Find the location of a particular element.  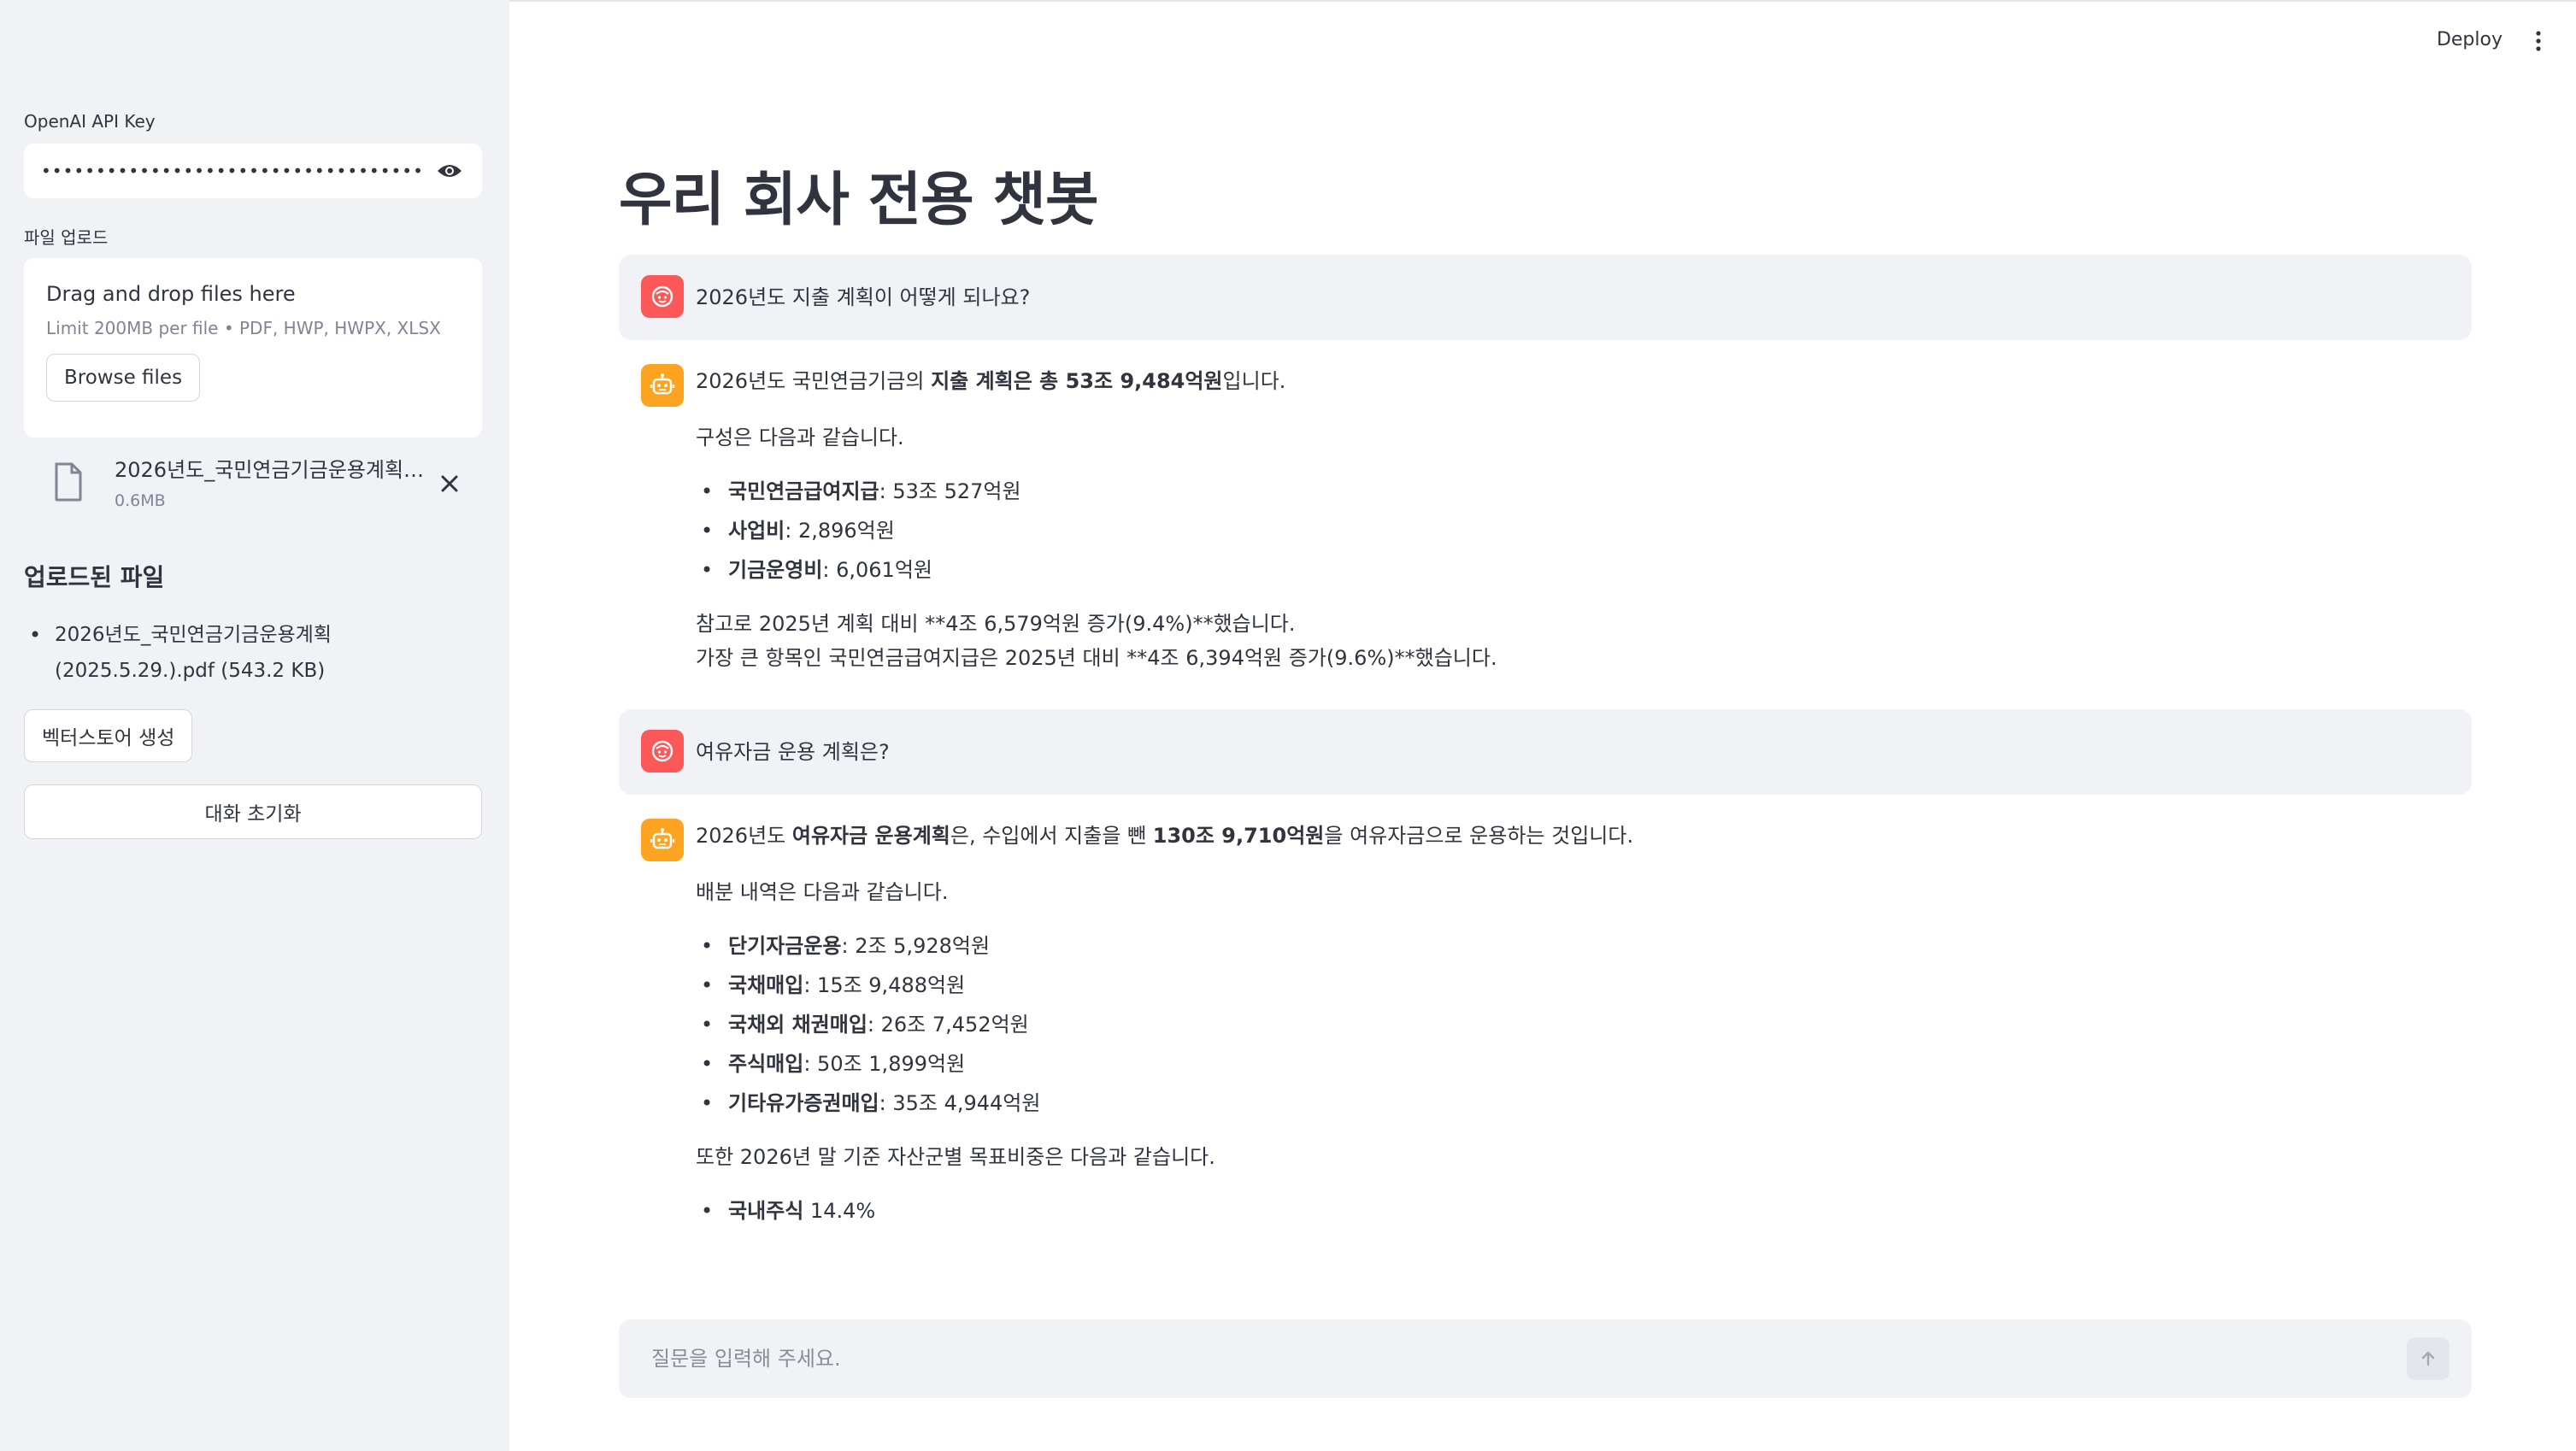

list-item: 국민연금급여지급: 53조 527억원 is located at coordinates (1573, 491).